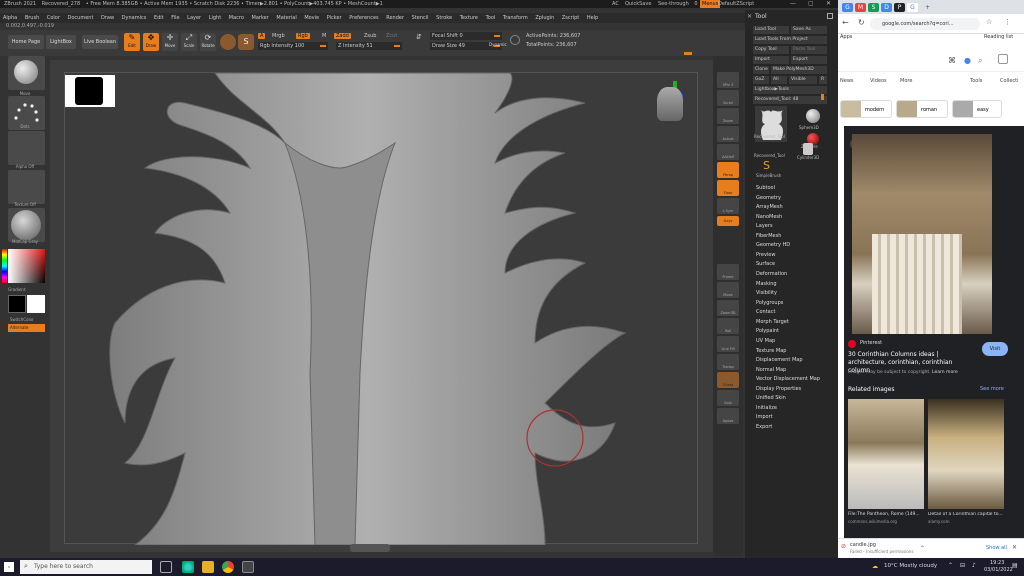 Image resolution: width=1024 pixels, height=576 pixels. I want to click on menu-material: Material, so click(286, 18).